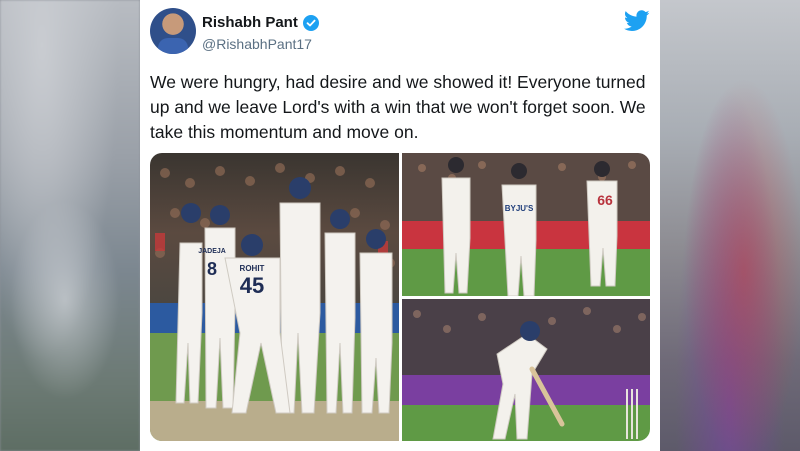 The width and height of the screenshot is (800, 451). What do you see at coordinates (252, 268) in the screenshot?
I see `jersey-name-rohit: ROHIT` at bounding box center [252, 268].